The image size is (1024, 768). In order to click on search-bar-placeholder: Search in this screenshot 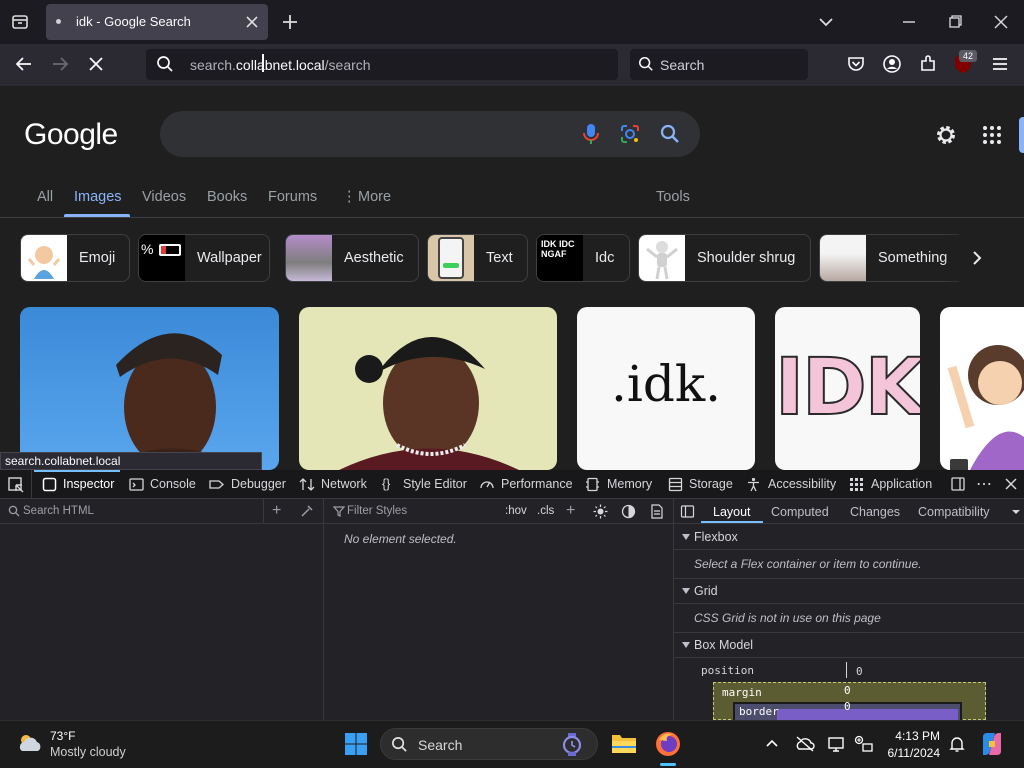, I will do `click(682, 65)`.